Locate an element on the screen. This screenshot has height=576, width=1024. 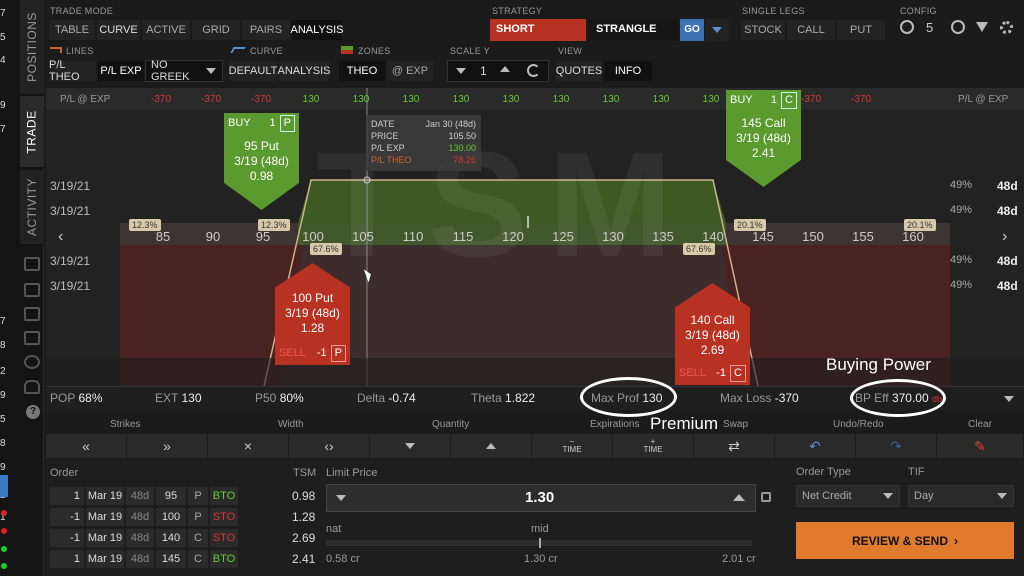
edge-number: 7 is located at coordinates (3, 13).